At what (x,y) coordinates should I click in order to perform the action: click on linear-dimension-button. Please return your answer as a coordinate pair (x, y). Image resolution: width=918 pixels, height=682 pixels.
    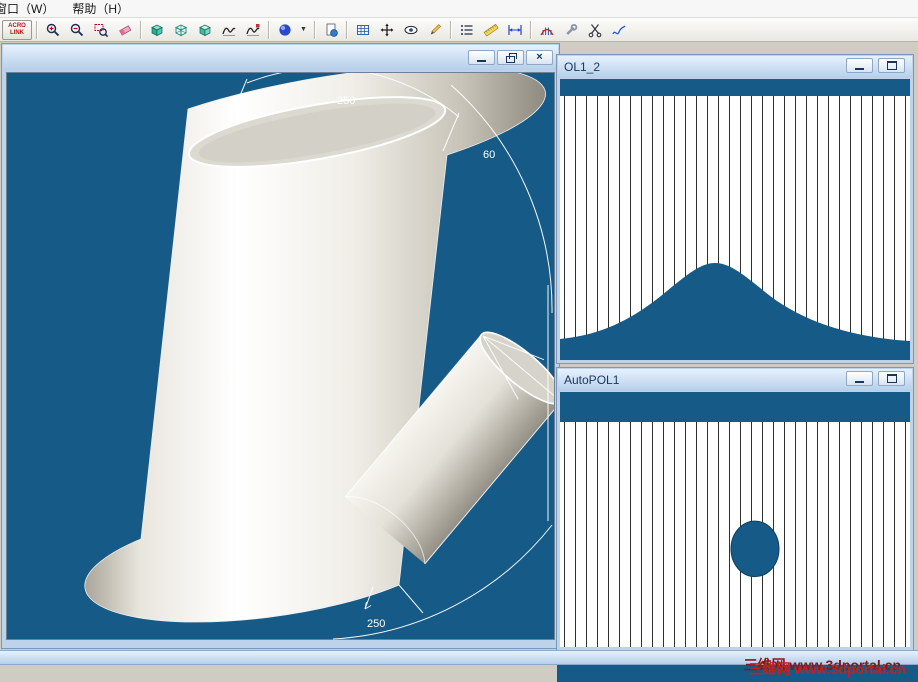
    Looking at the image, I should click on (514, 30).